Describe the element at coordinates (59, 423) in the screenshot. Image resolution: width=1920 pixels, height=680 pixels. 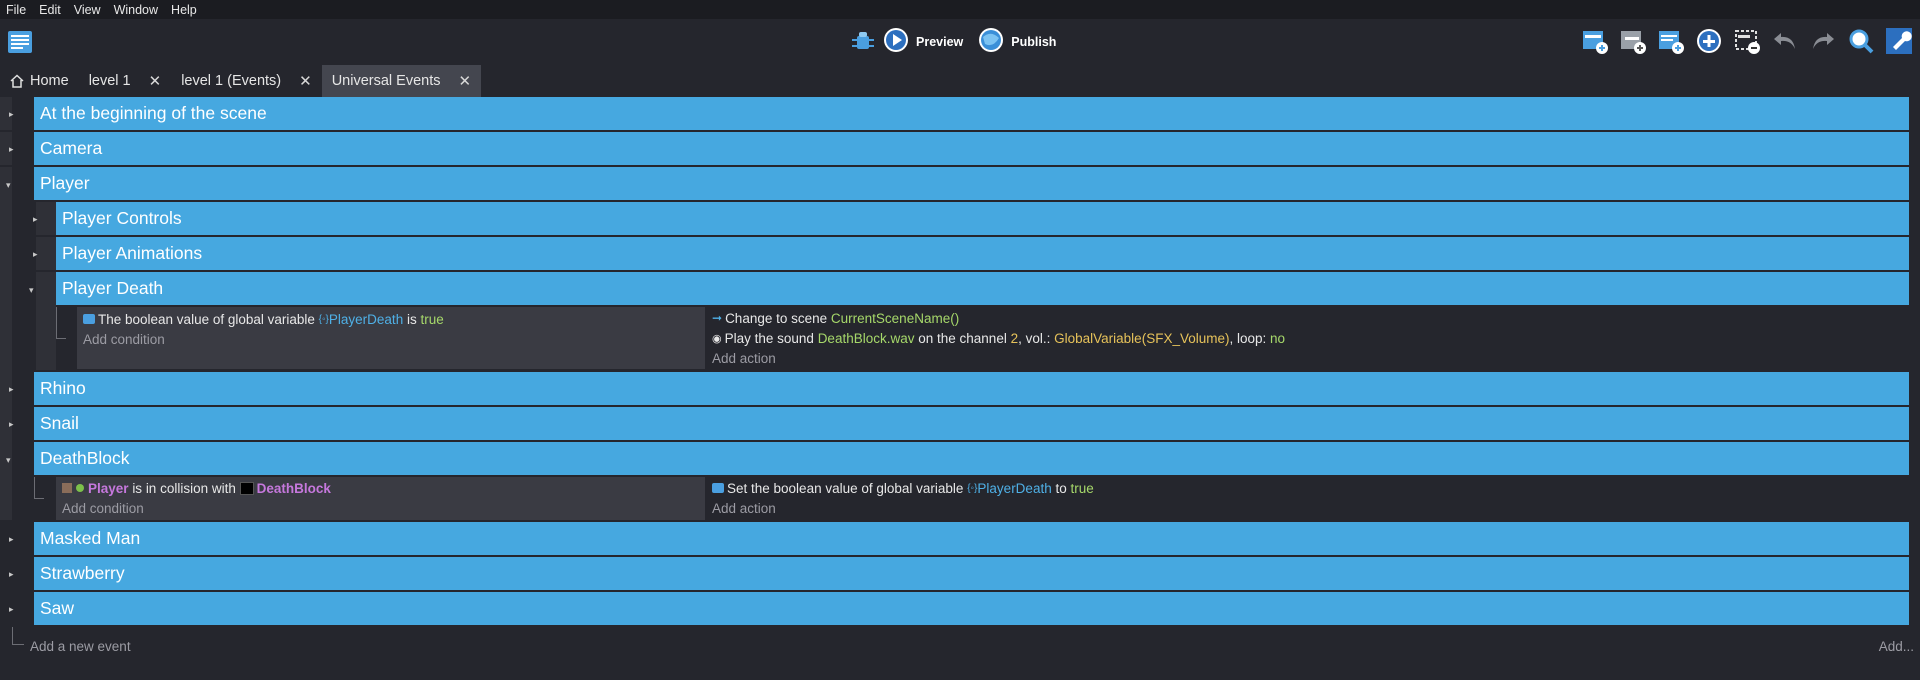
I see `group-title: Snail` at that location.